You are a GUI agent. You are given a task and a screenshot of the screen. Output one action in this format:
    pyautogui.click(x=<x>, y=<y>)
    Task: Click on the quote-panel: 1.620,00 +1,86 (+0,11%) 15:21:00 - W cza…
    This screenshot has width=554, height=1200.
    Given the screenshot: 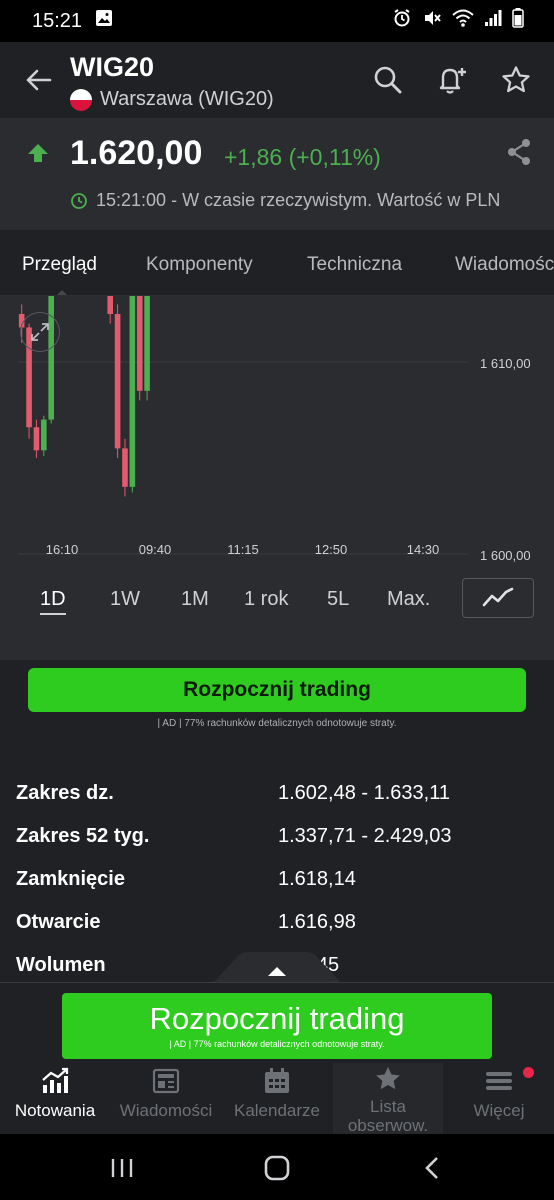 What is the action you would take?
    pyautogui.click(x=277, y=174)
    